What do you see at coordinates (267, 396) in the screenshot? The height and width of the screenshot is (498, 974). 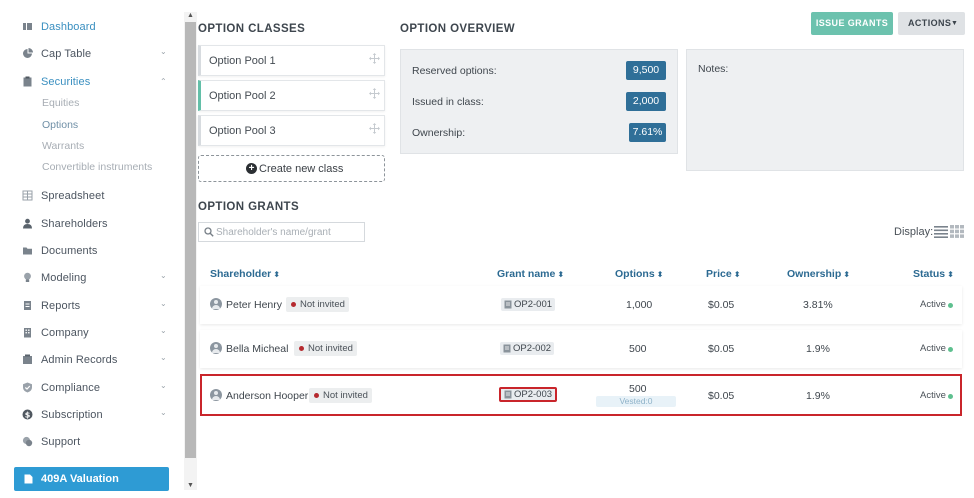 I see `shareholder-name: Anderson Hooper` at bounding box center [267, 396].